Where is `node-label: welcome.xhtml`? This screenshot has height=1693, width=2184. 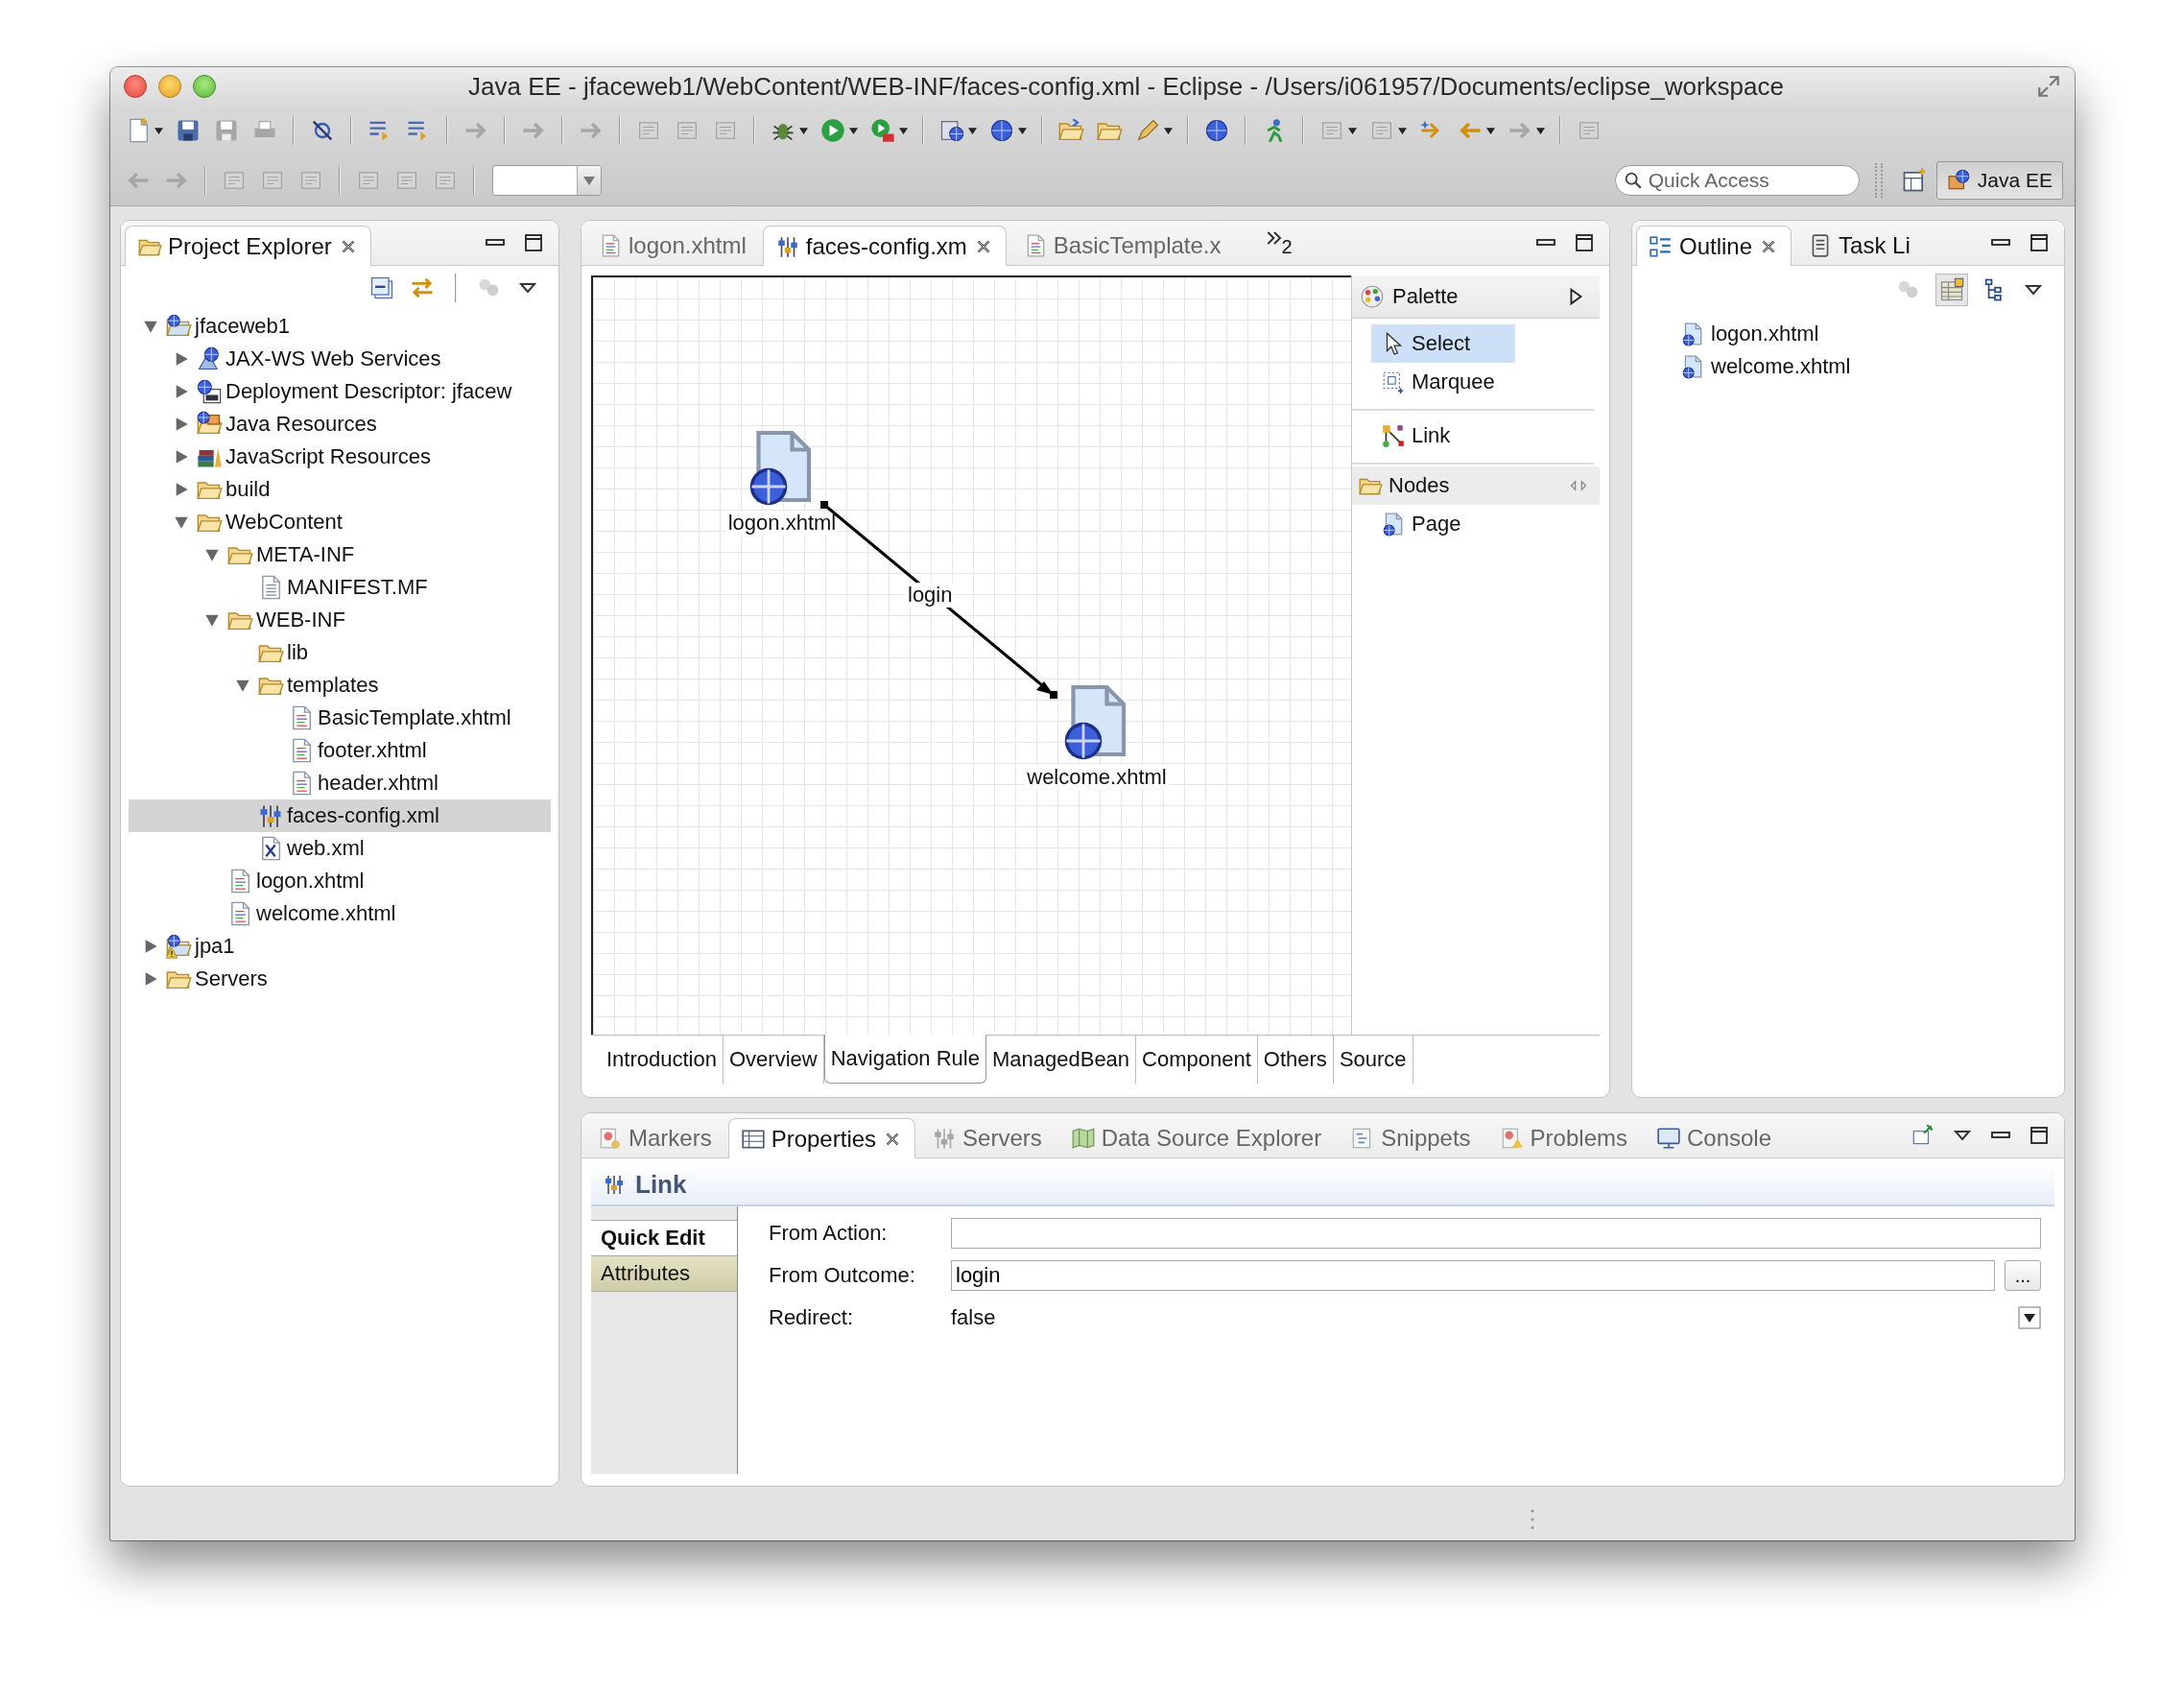
node-label: welcome.xhtml is located at coordinates (1097, 777).